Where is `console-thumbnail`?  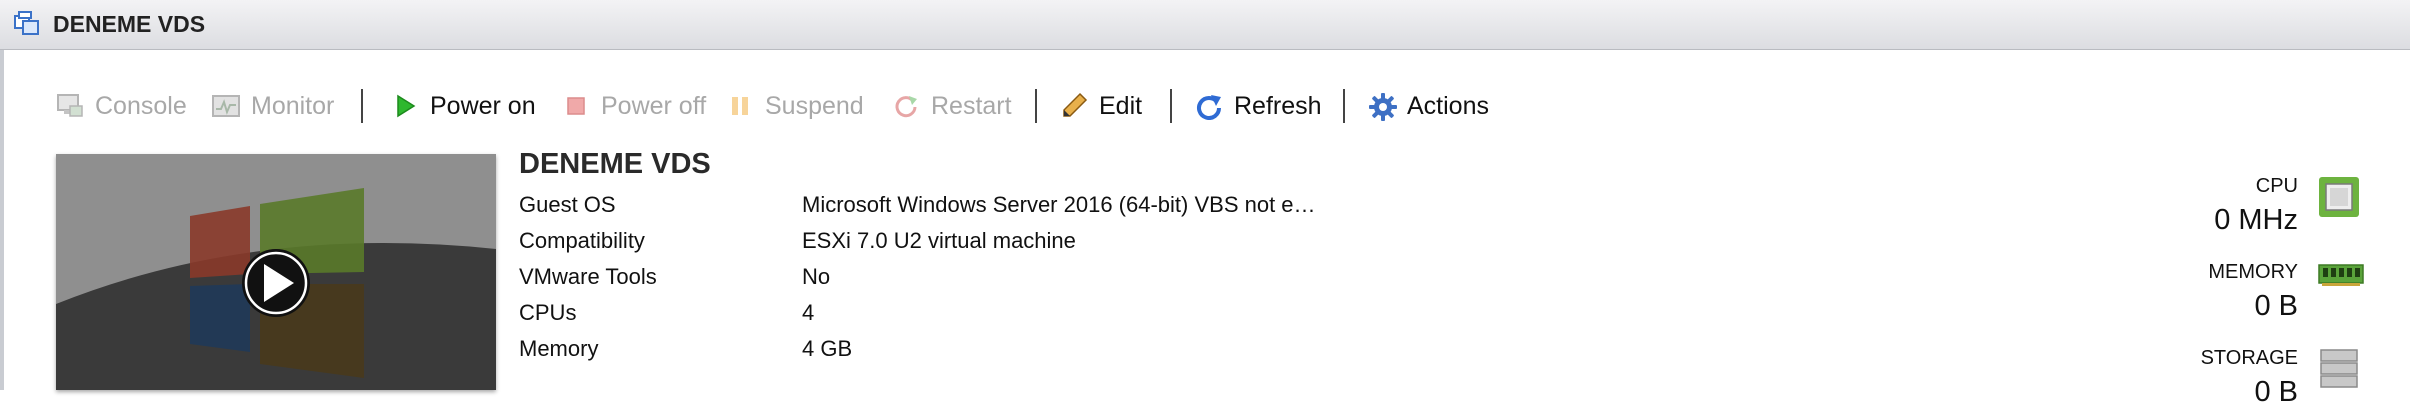
console-thumbnail is located at coordinates (276, 272).